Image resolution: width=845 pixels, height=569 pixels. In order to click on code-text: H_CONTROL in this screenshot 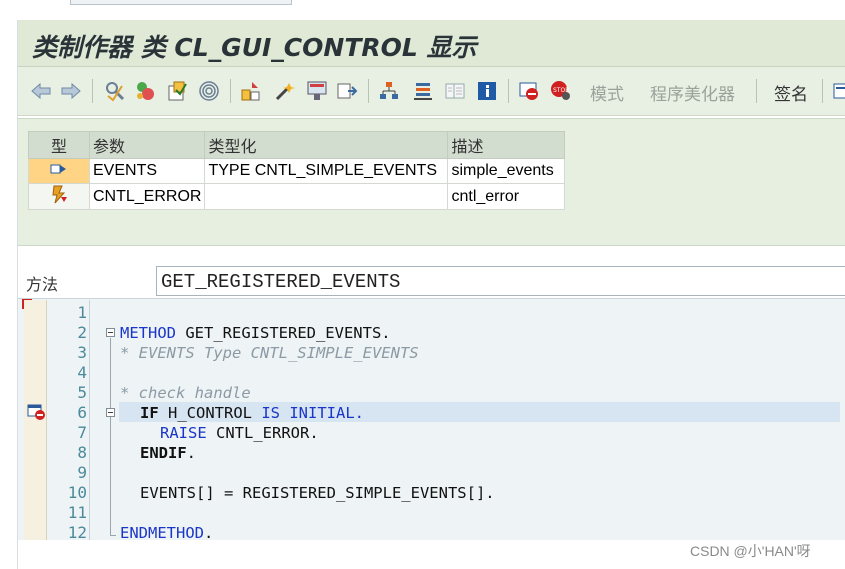, I will do `click(210, 413)`.